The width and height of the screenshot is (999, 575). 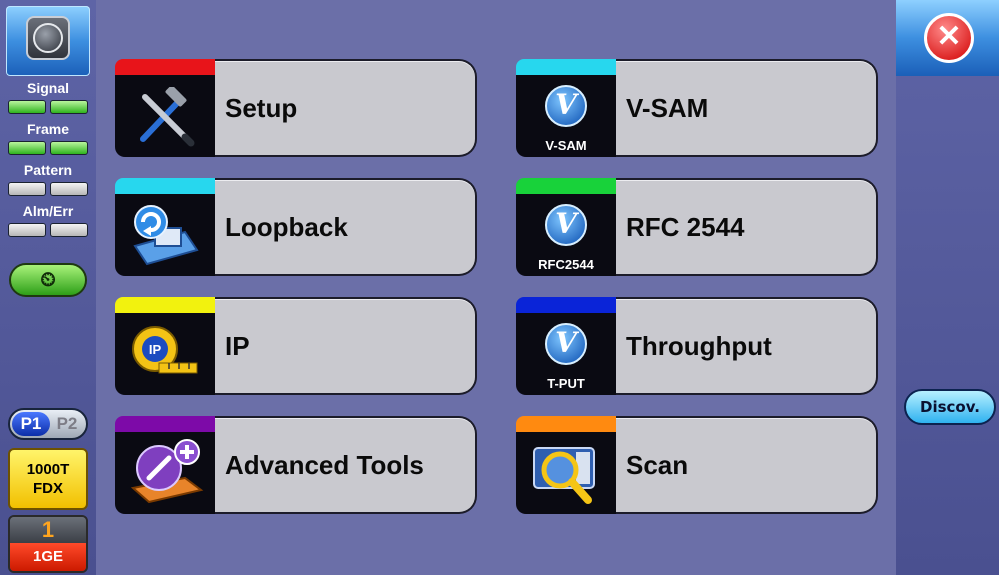 What do you see at coordinates (947, 287) in the screenshot?
I see `right-sidebar: ✕ Discov.` at bounding box center [947, 287].